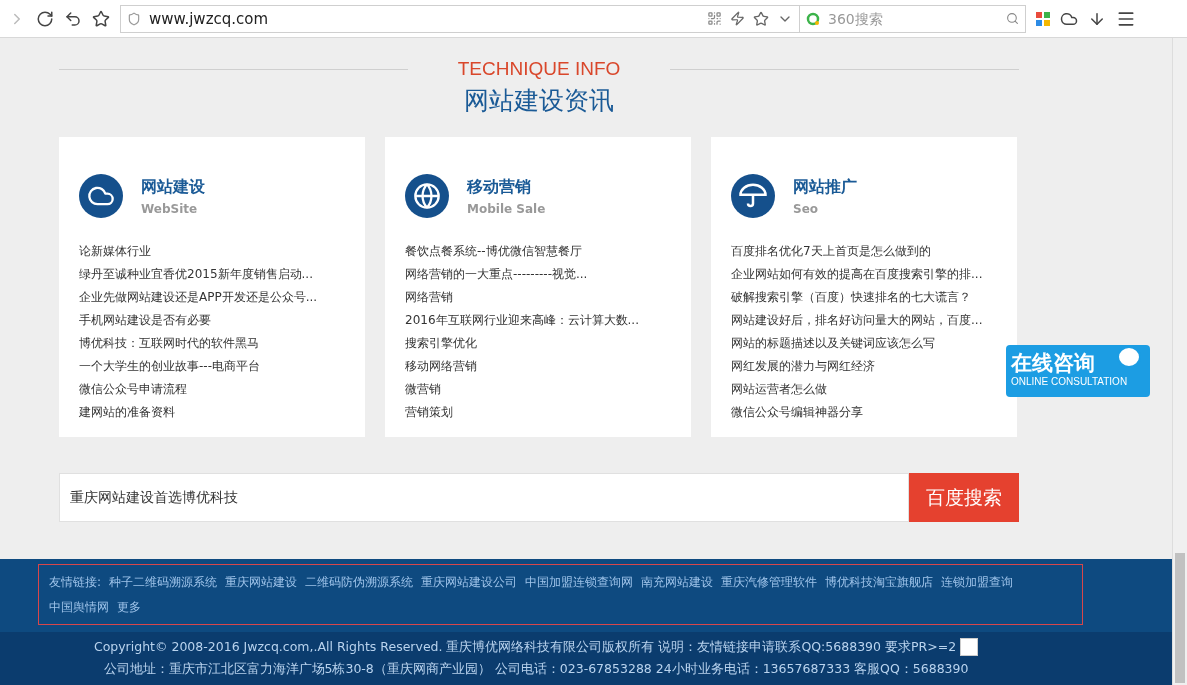 The width and height of the screenshot is (1187, 685). What do you see at coordinates (499, 187) in the screenshot?
I see `card-title: 移动营销` at bounding box center [499, 187].